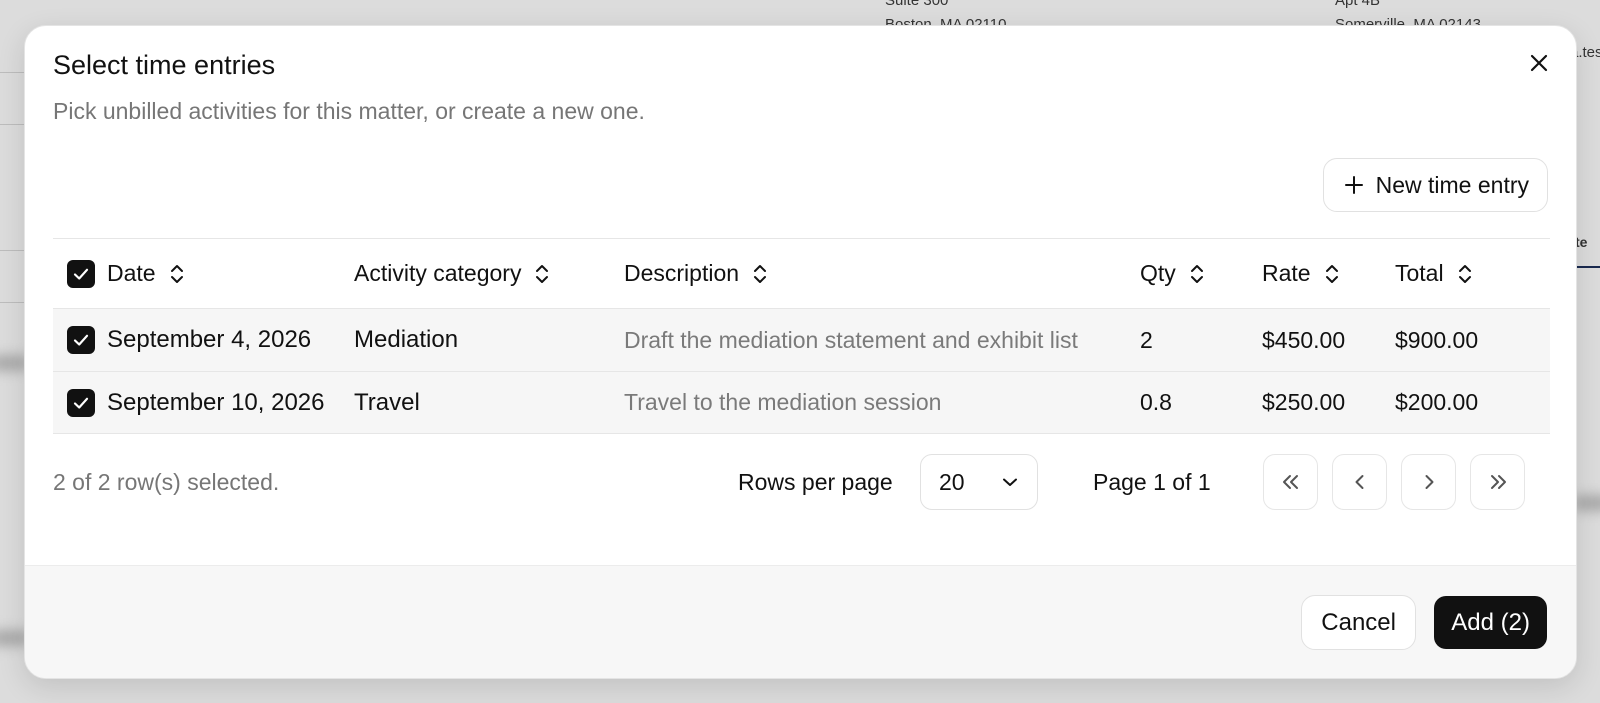 This screenshot has height=703, width=1600. I want to click on close-button, so click(1539, 63).